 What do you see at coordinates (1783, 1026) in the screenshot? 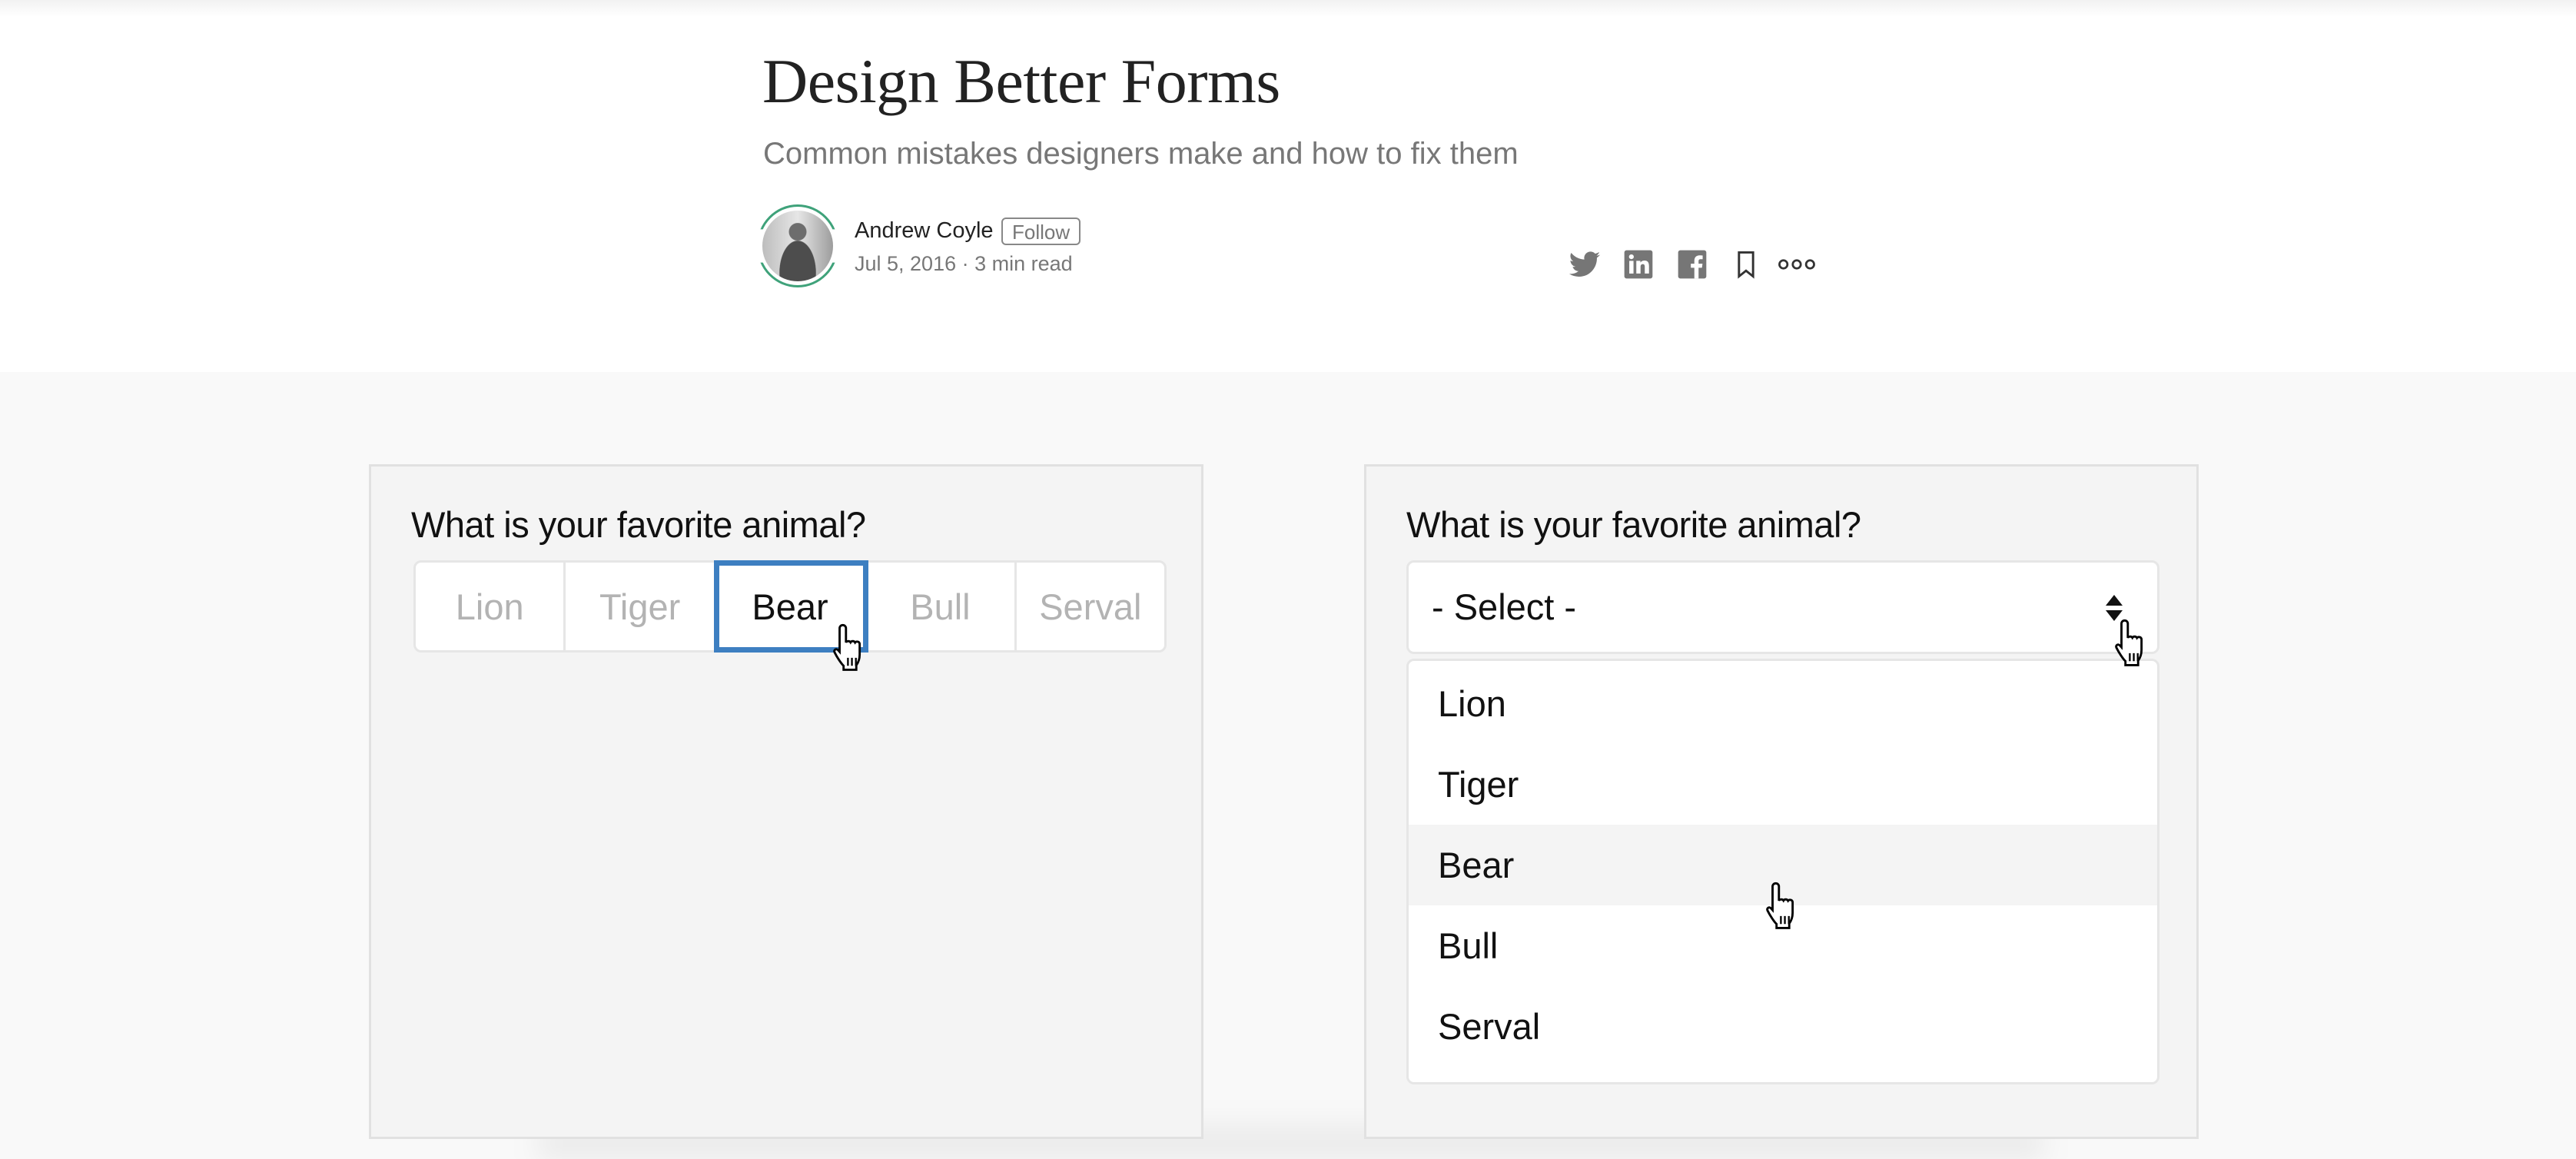
I see `dropdown-option-serval: Serval` at bounding box center [1783, 1026].